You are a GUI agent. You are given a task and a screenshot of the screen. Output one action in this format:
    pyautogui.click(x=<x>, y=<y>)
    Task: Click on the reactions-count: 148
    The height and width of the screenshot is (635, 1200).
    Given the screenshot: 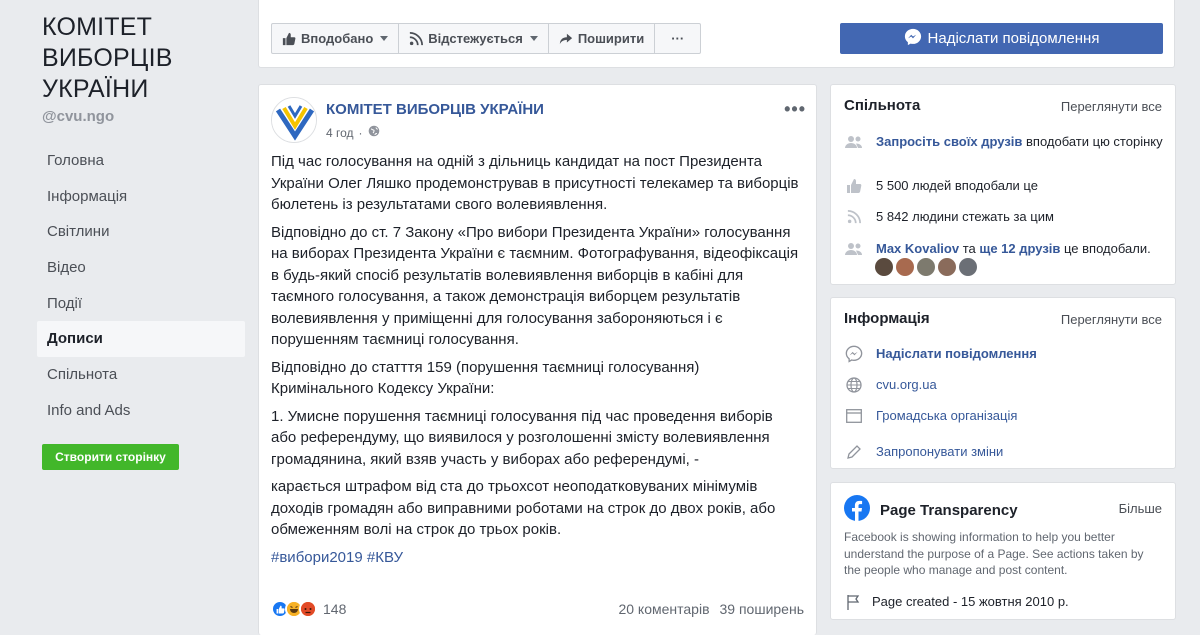 What is the action you would take?
    pyautogui.click(x=335, y=609)
    